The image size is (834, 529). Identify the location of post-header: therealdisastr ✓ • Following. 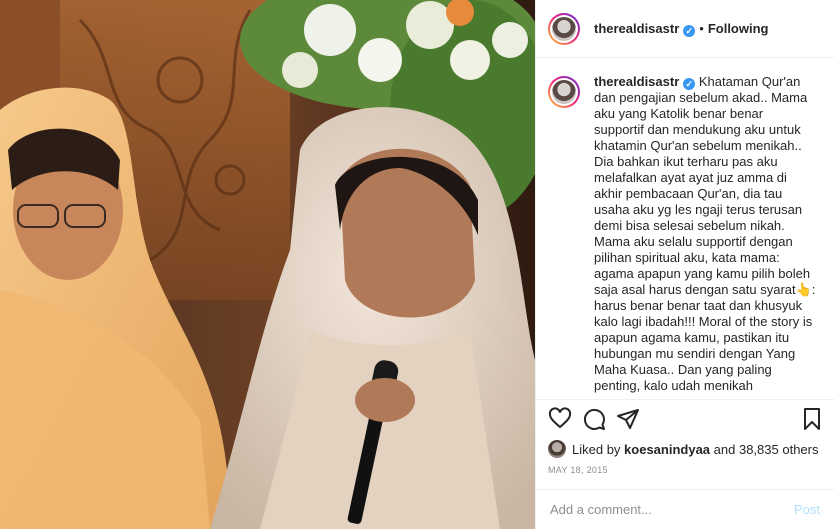
(685, 29).